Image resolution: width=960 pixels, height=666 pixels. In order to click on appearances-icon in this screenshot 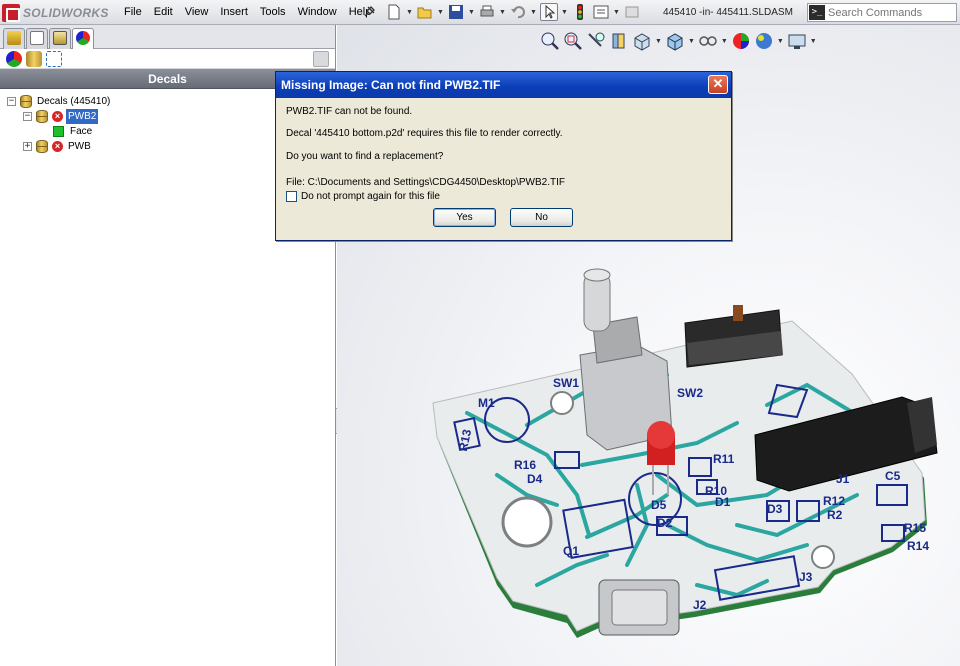, I will do `click(14, 59)`.